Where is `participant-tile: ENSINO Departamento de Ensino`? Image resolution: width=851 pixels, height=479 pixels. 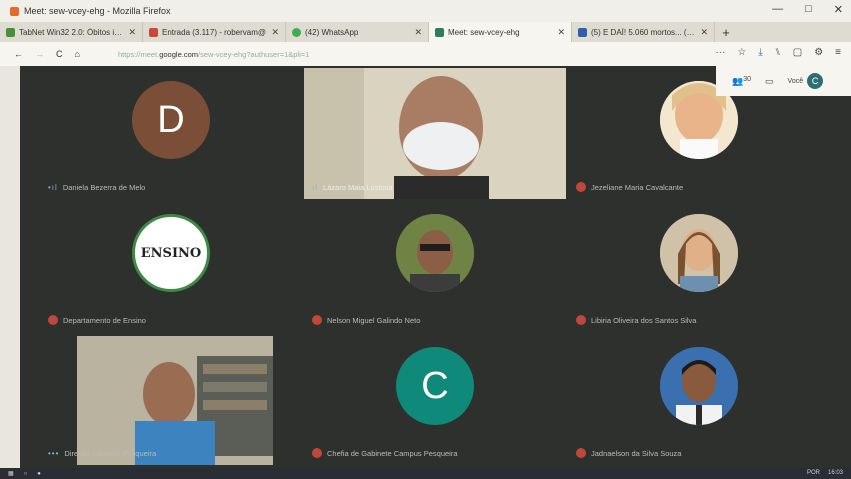 participant-tile: ENSINO Departamento de Ensino is located at coordinates (171, 266).